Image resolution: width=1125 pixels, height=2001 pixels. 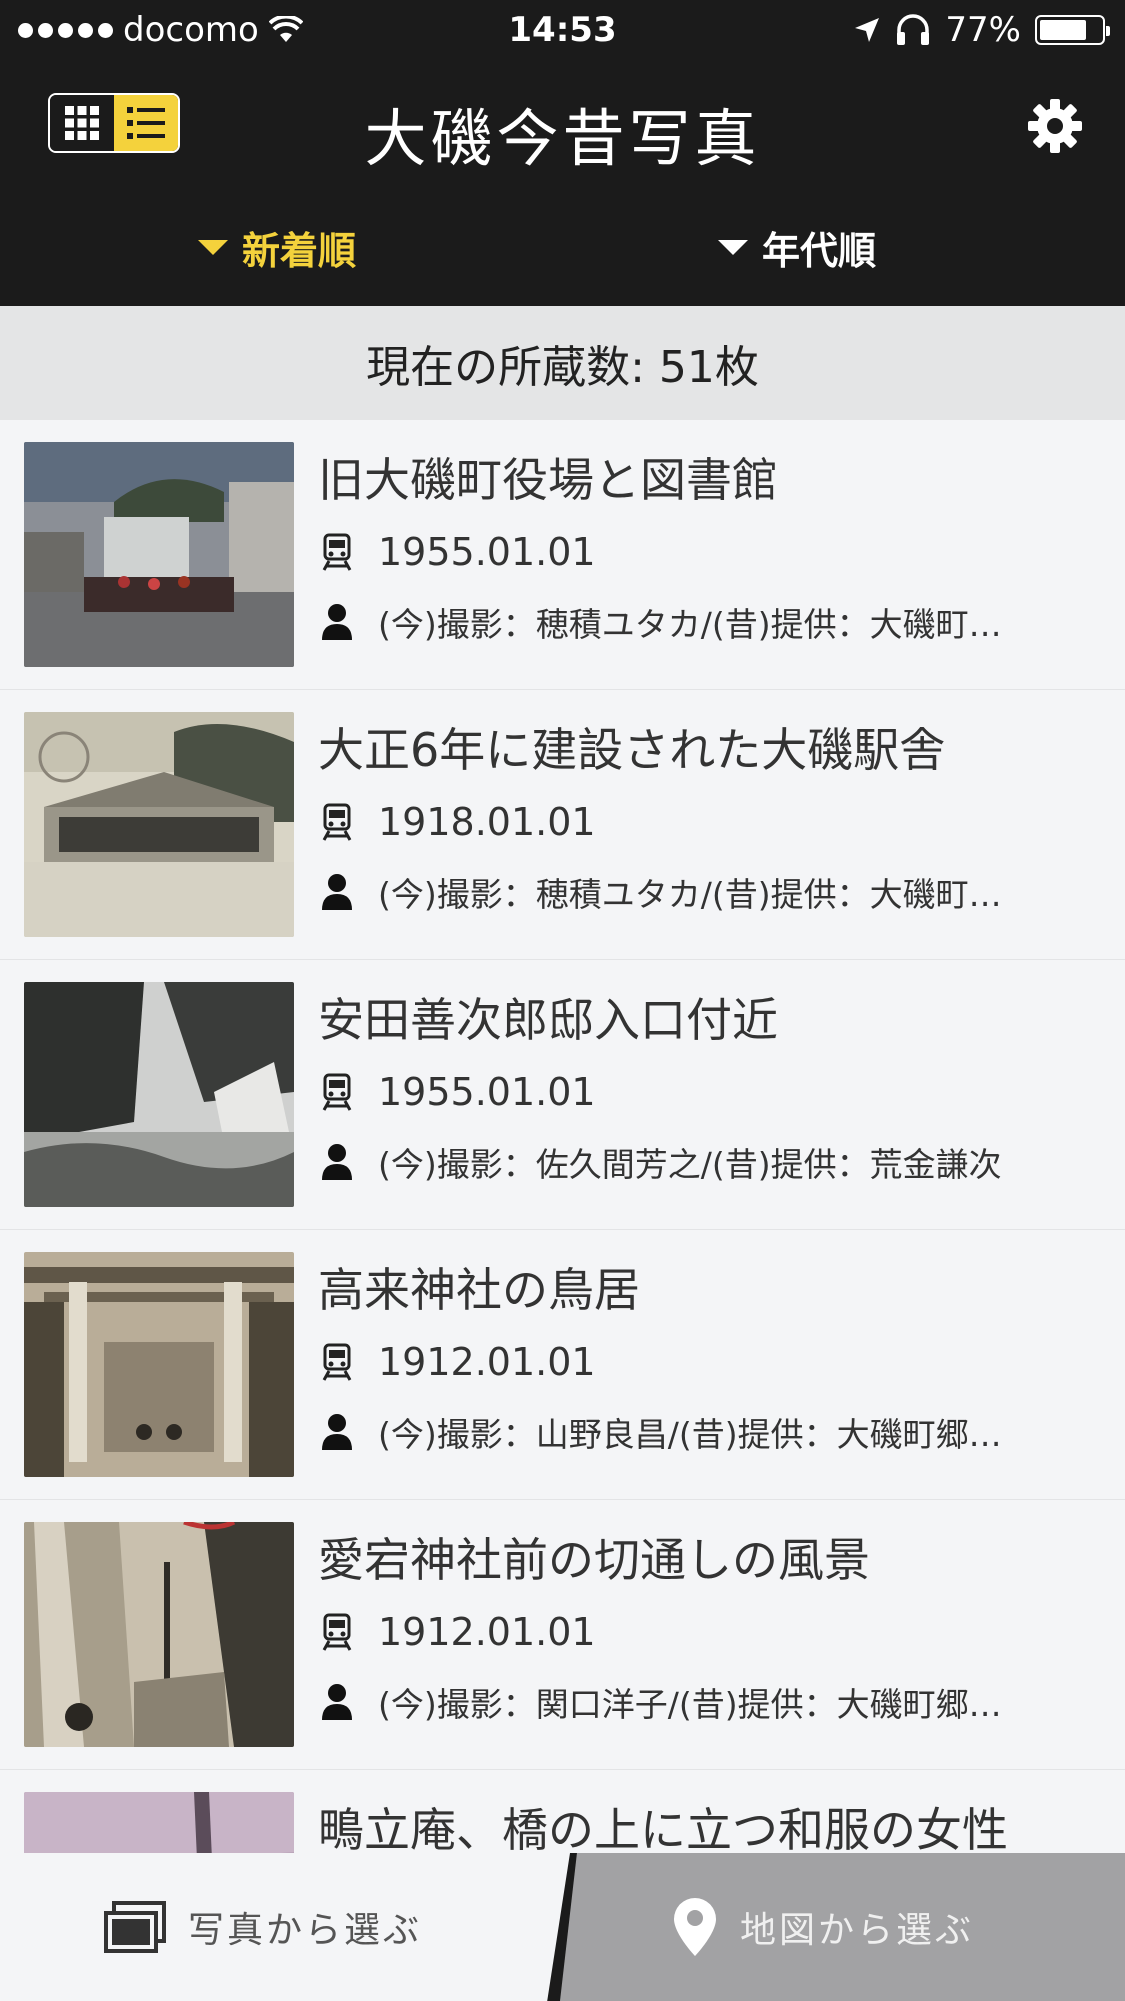 What do you see at coordinates (479, 1290) in the screenshot?
I see `photo-title: 高来神社の鳥居` at bounding box center [479, 1290].